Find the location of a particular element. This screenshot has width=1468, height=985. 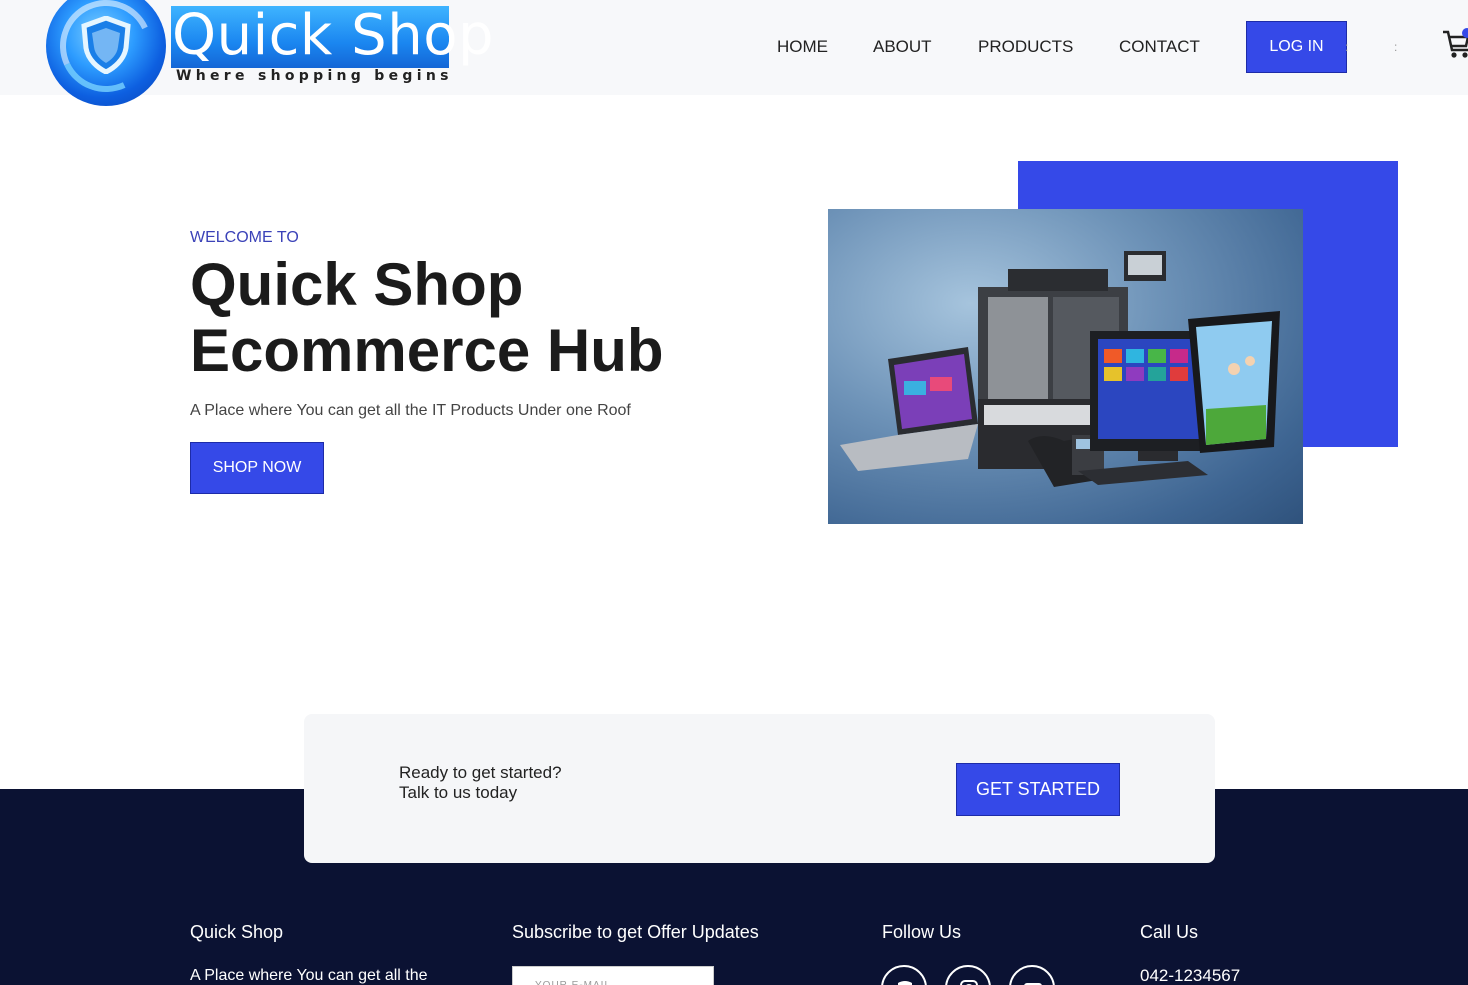

nav-contact: CONTACT is located at coordinates (1159, 47).